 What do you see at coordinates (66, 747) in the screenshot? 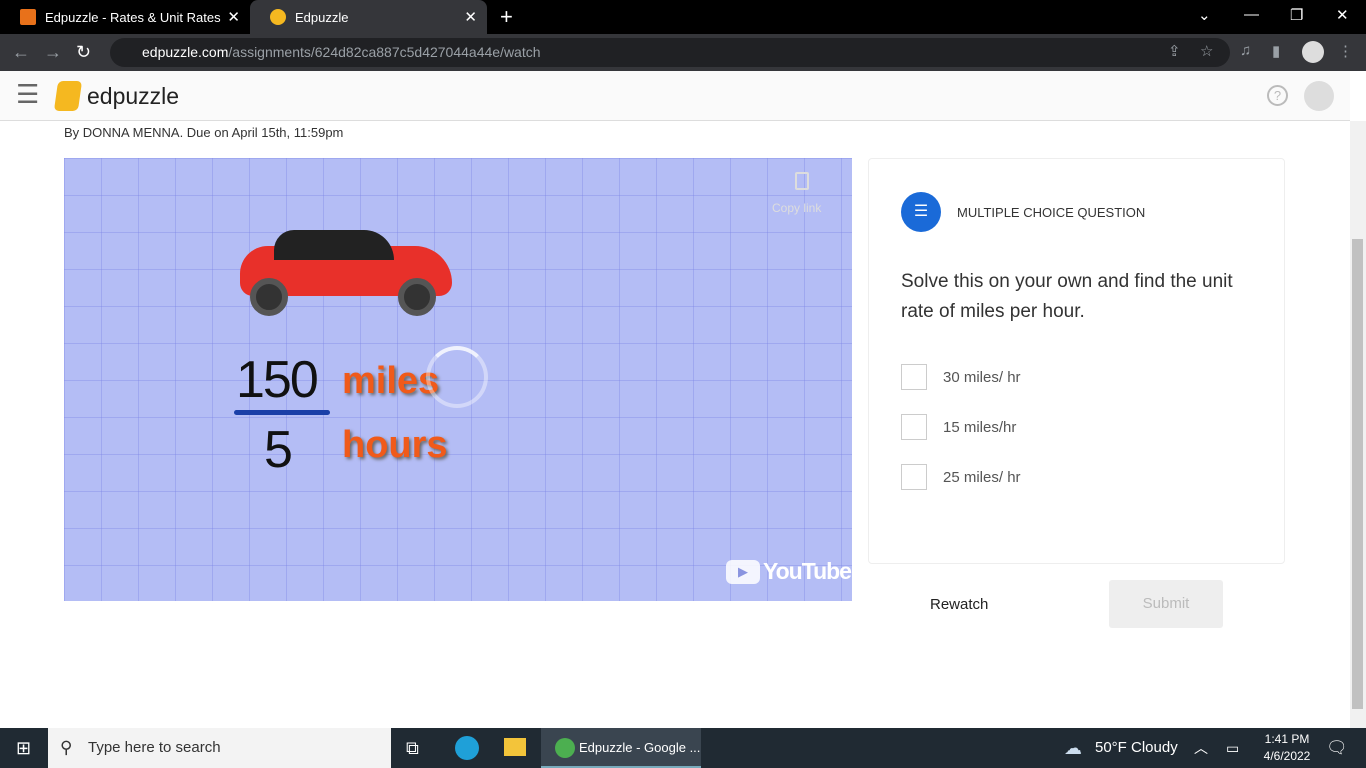
I see `search-icon: ⚲` at bounding box center [66, 747].